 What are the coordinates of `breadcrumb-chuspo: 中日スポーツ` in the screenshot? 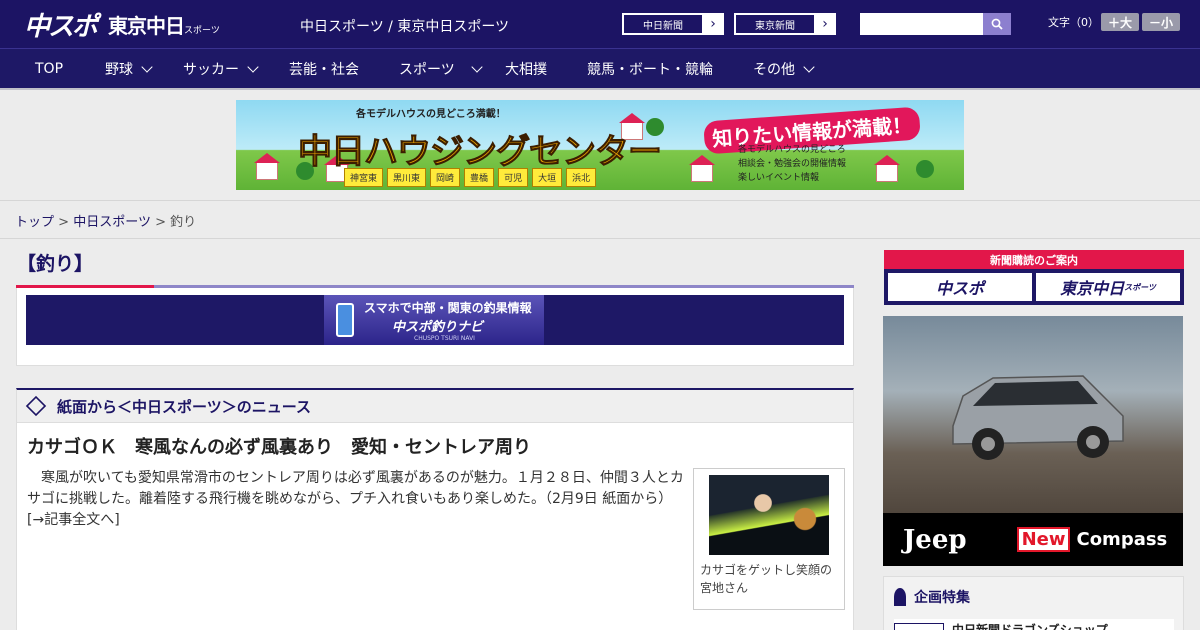 It's located at (112, 222).